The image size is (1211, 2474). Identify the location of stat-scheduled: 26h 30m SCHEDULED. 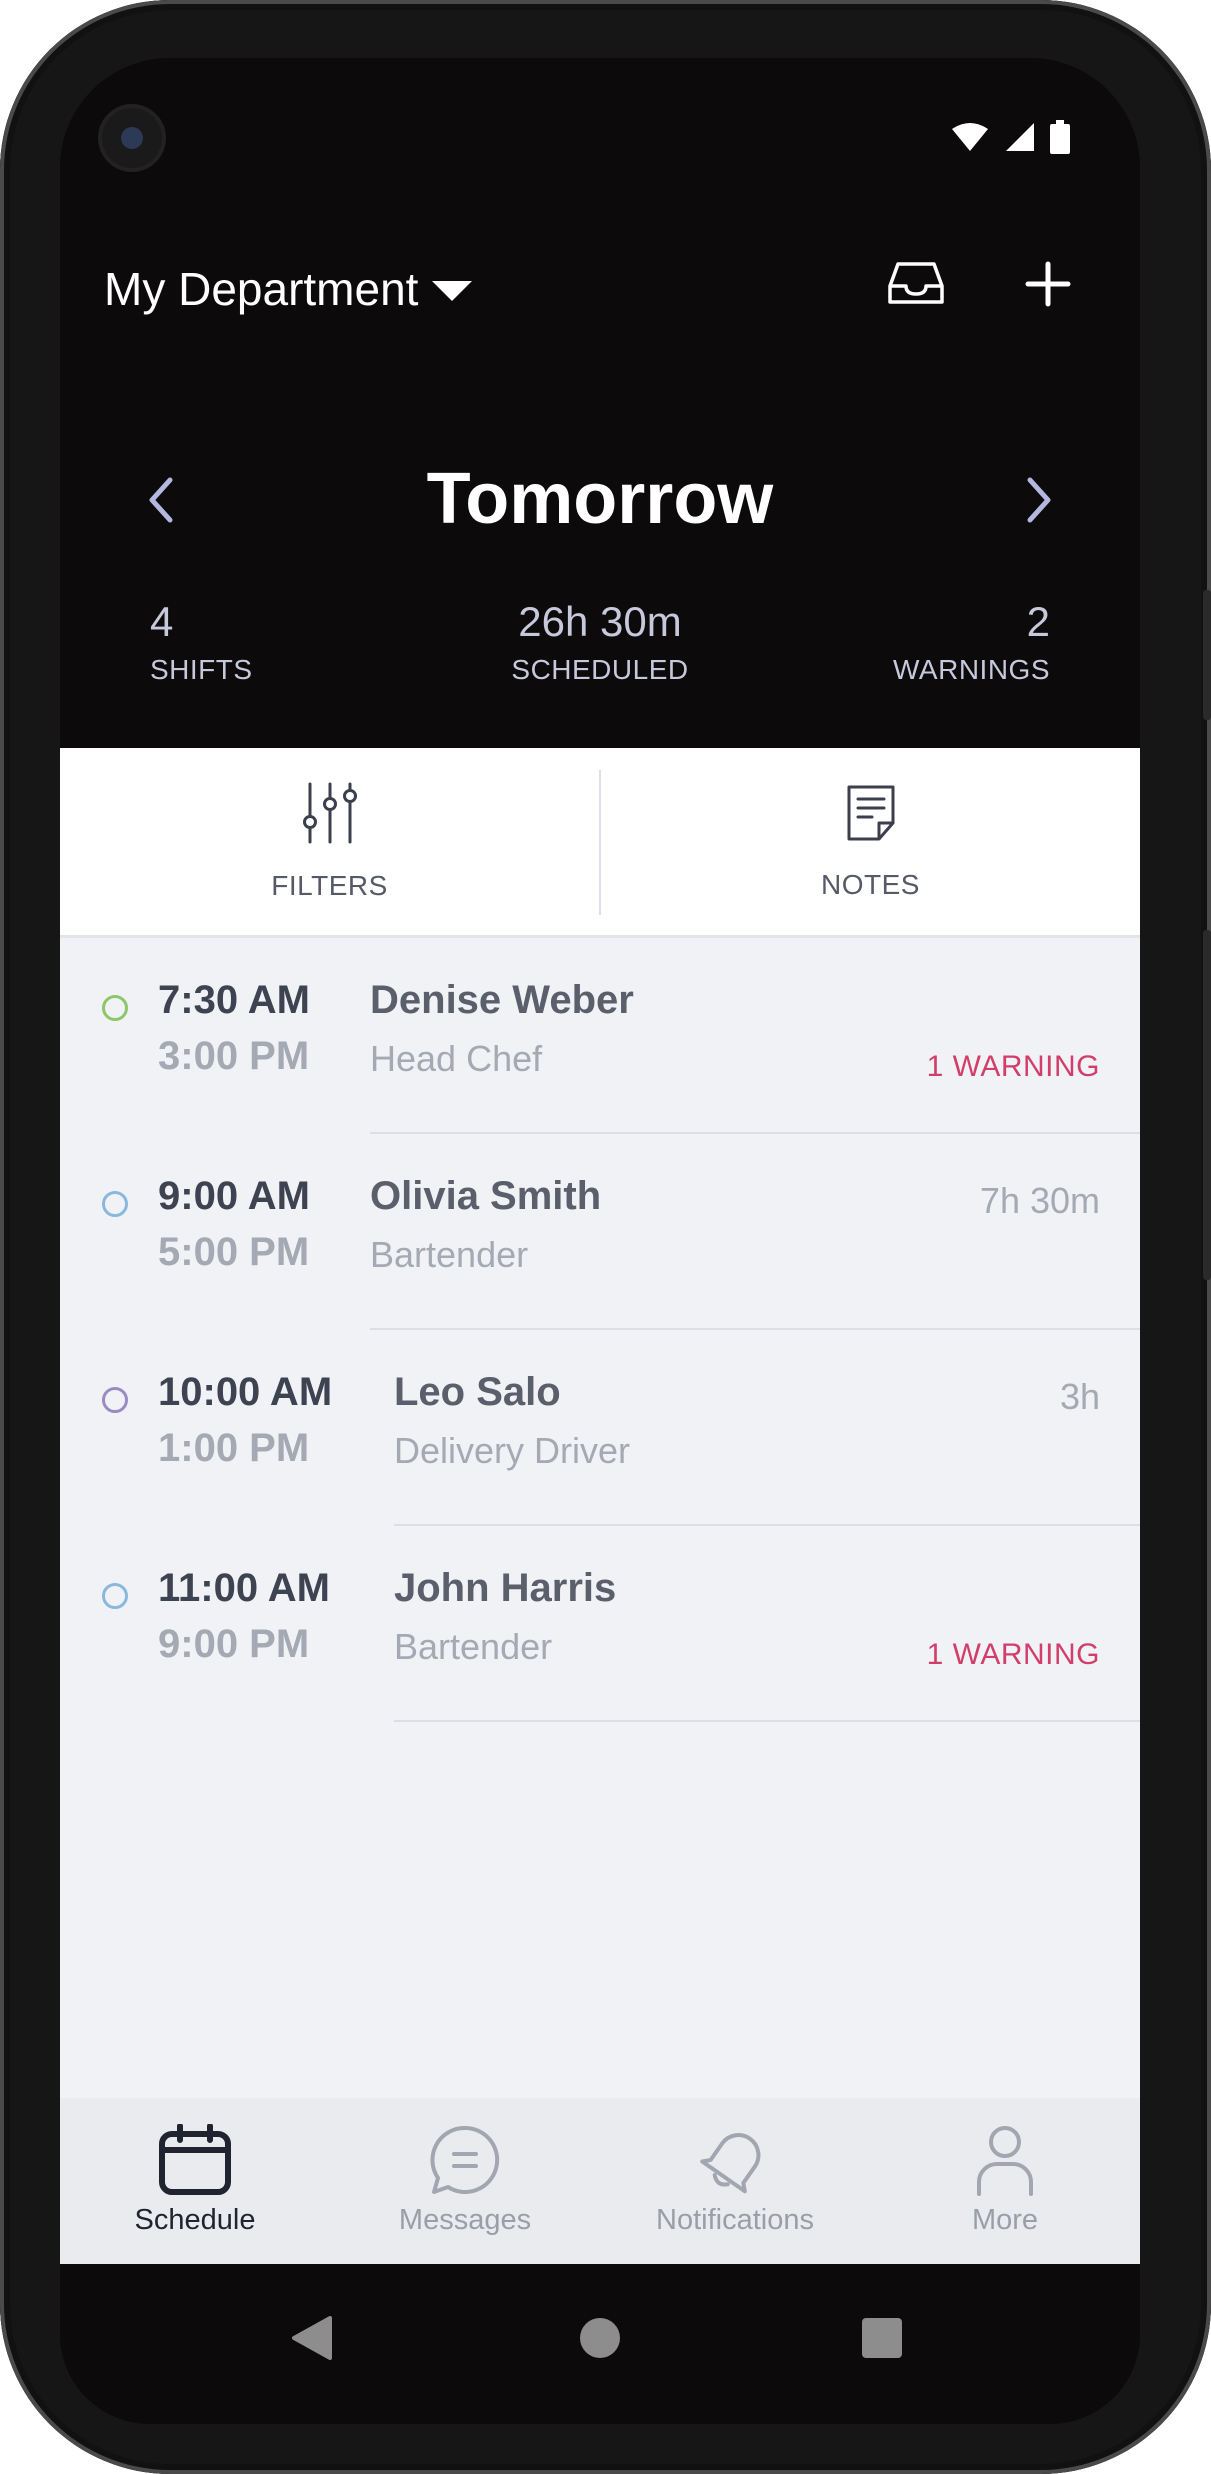
(600, 642).